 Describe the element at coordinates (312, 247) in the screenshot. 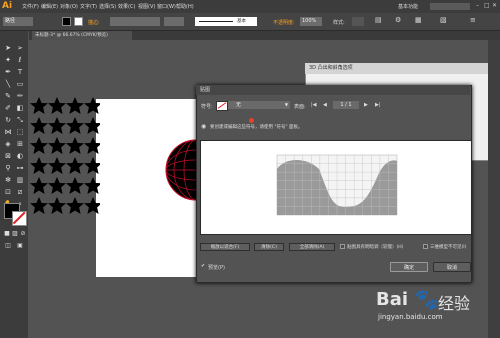

I see `clear-all-button: 全部清除(A)` at that location.